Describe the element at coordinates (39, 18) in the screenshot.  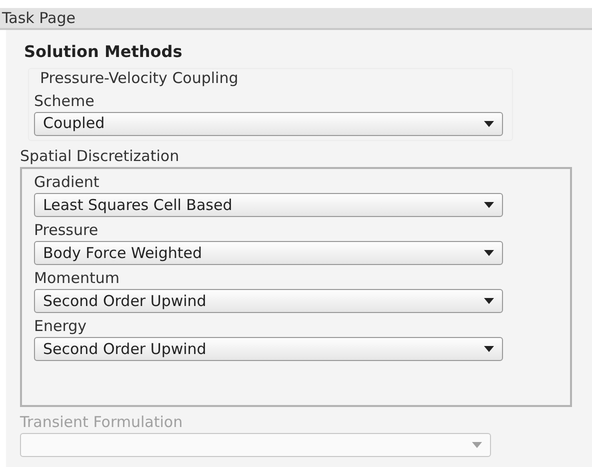
I see `window-title: Task Page` at that location.